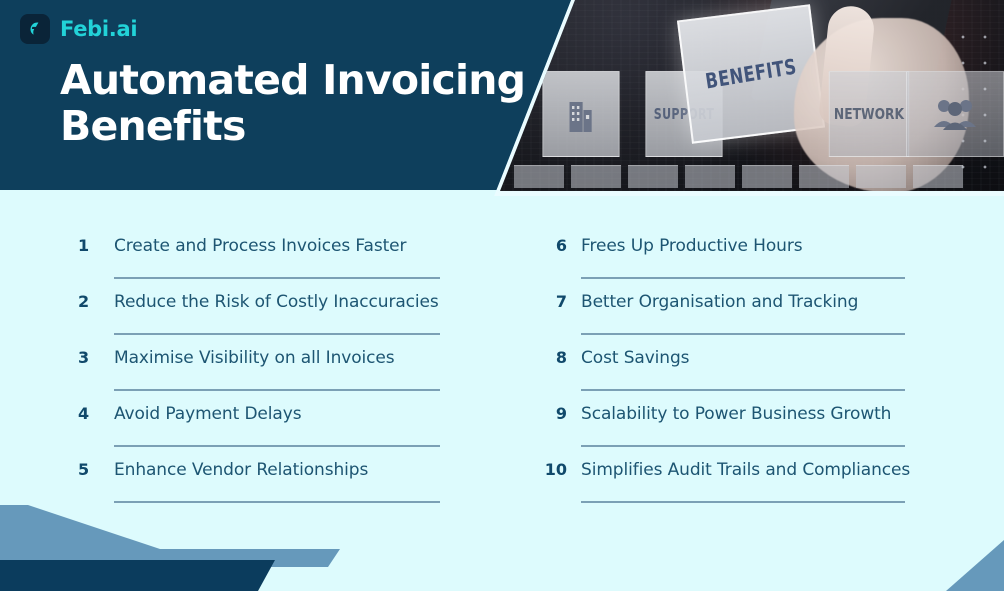  Describe the element at coordinates (260, 246) in the screenshot. I see `benefit-label: Create and Process Invoices Faster` at that location.